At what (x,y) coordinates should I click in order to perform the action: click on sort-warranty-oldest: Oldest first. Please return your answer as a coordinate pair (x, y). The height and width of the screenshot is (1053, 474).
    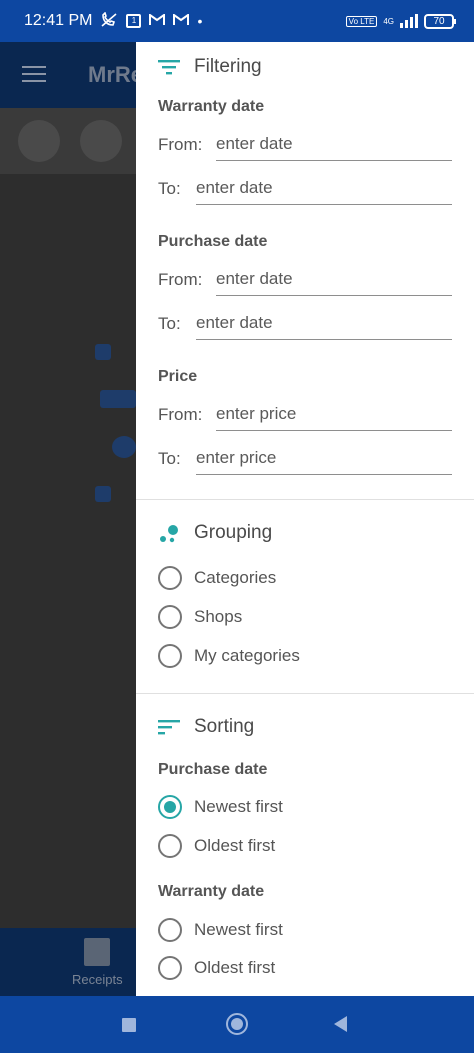
    Looking at the image, I should click on (216, 968).